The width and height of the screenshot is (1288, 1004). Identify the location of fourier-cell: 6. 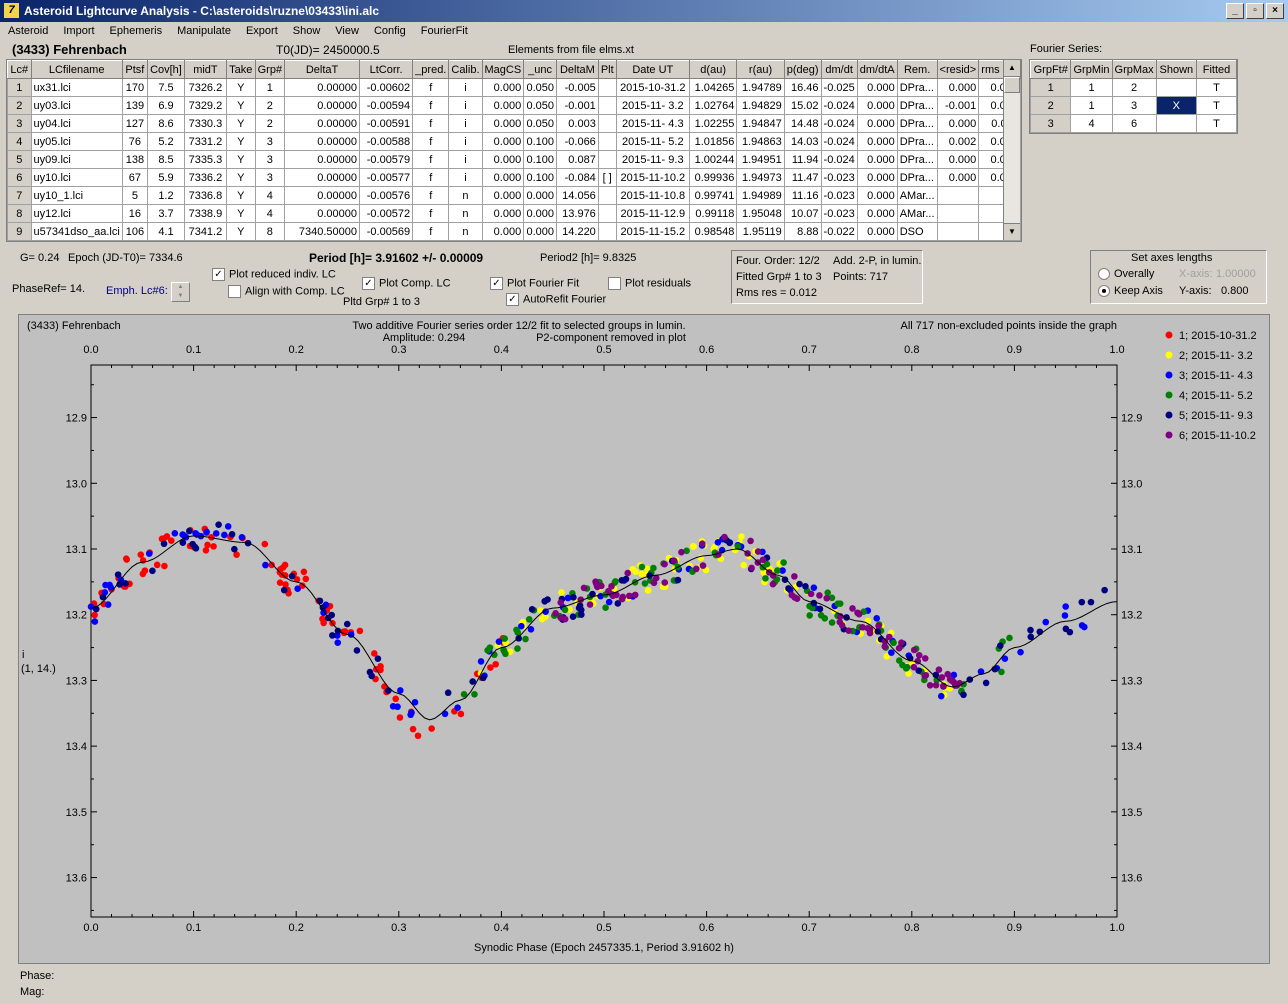
(1134, 123).